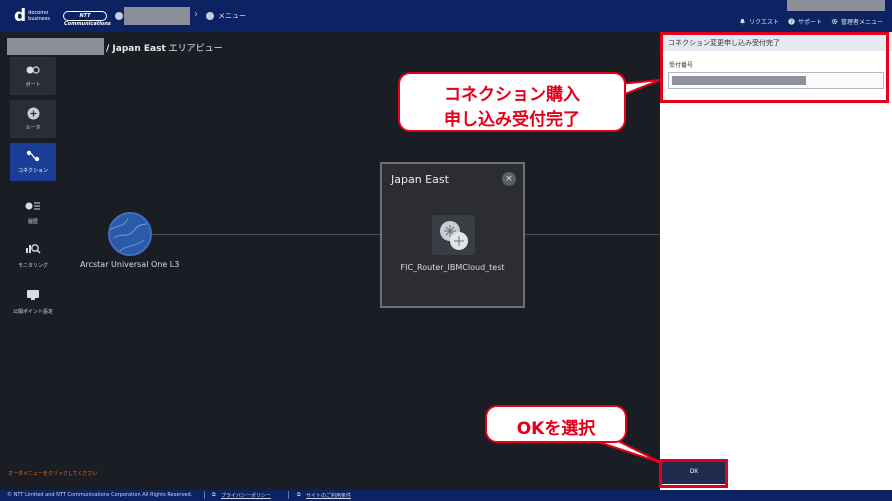 Image resolution: width=892 pixels, height=501 pixels. I want to click on callout-line2: 申し込み受付完了, so click(512, 120).